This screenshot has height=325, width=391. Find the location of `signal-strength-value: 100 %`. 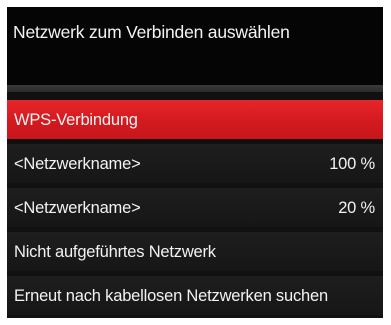

signal-strength-value: 100 % is located at coordinates (352, 164).